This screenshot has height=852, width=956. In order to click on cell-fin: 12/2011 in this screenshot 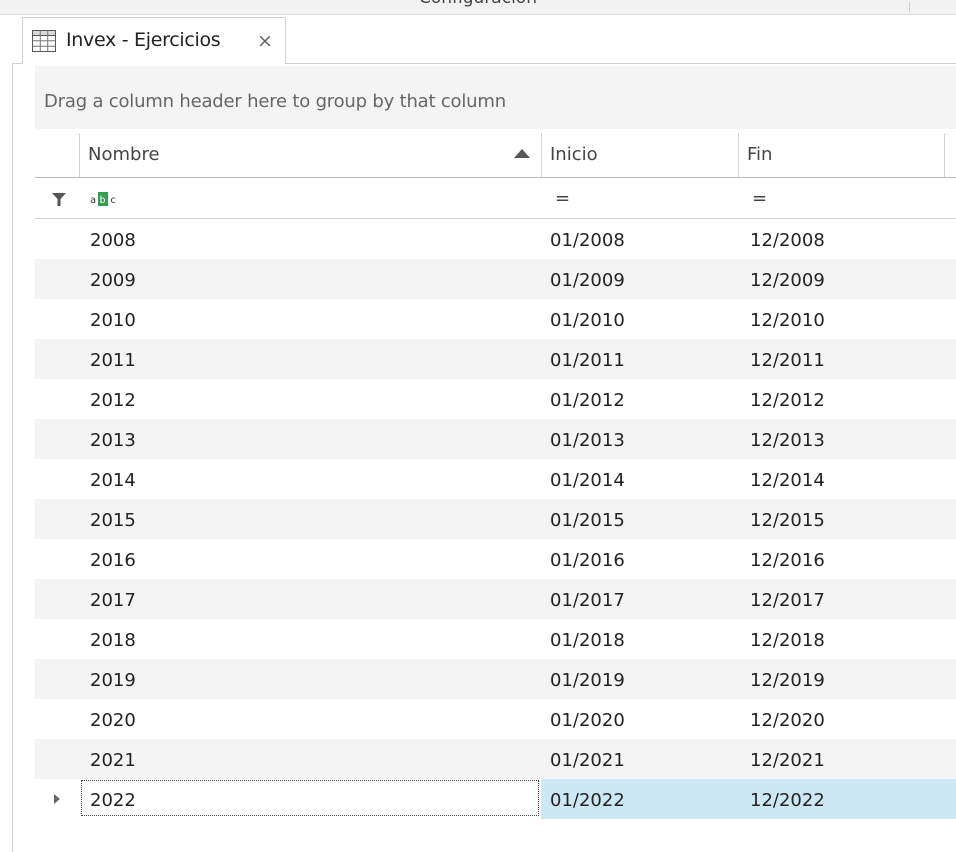, I will do `click(787, 360)`.